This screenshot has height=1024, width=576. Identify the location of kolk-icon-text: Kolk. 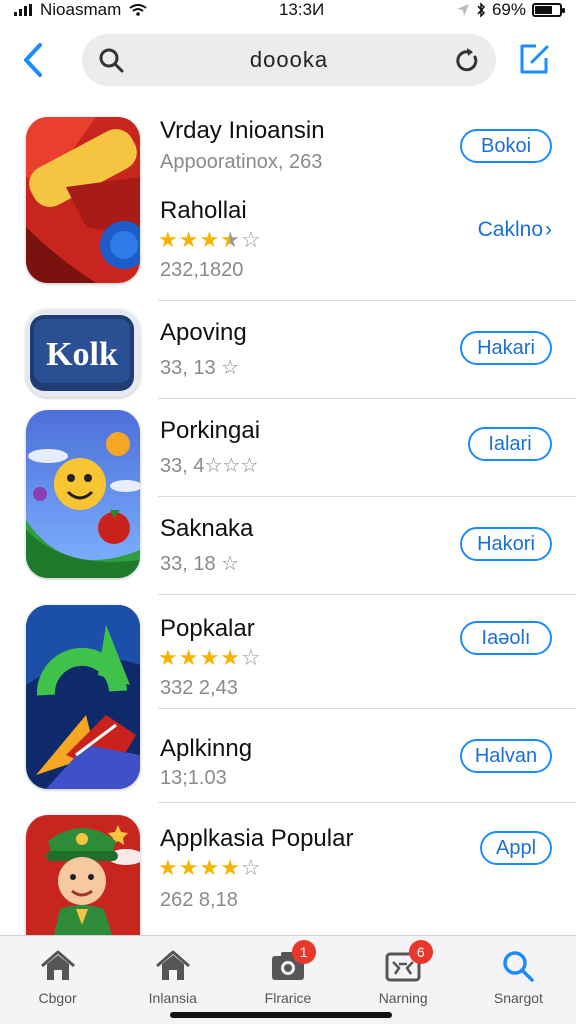
(82, 354).